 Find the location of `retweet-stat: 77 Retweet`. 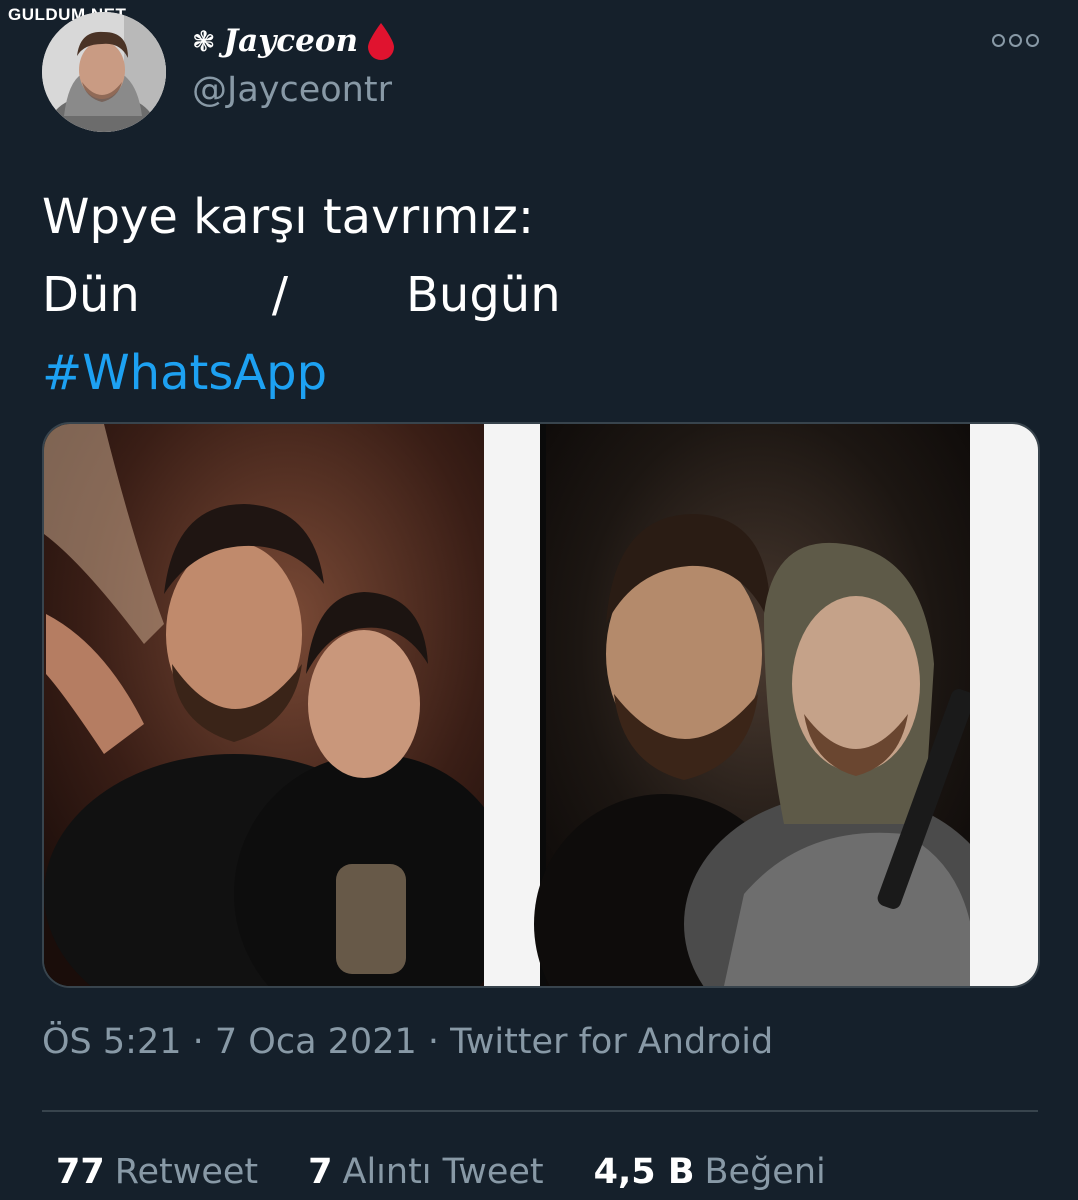

retweet-stat: 77 Retweet is located at coordinates (157, 1172).